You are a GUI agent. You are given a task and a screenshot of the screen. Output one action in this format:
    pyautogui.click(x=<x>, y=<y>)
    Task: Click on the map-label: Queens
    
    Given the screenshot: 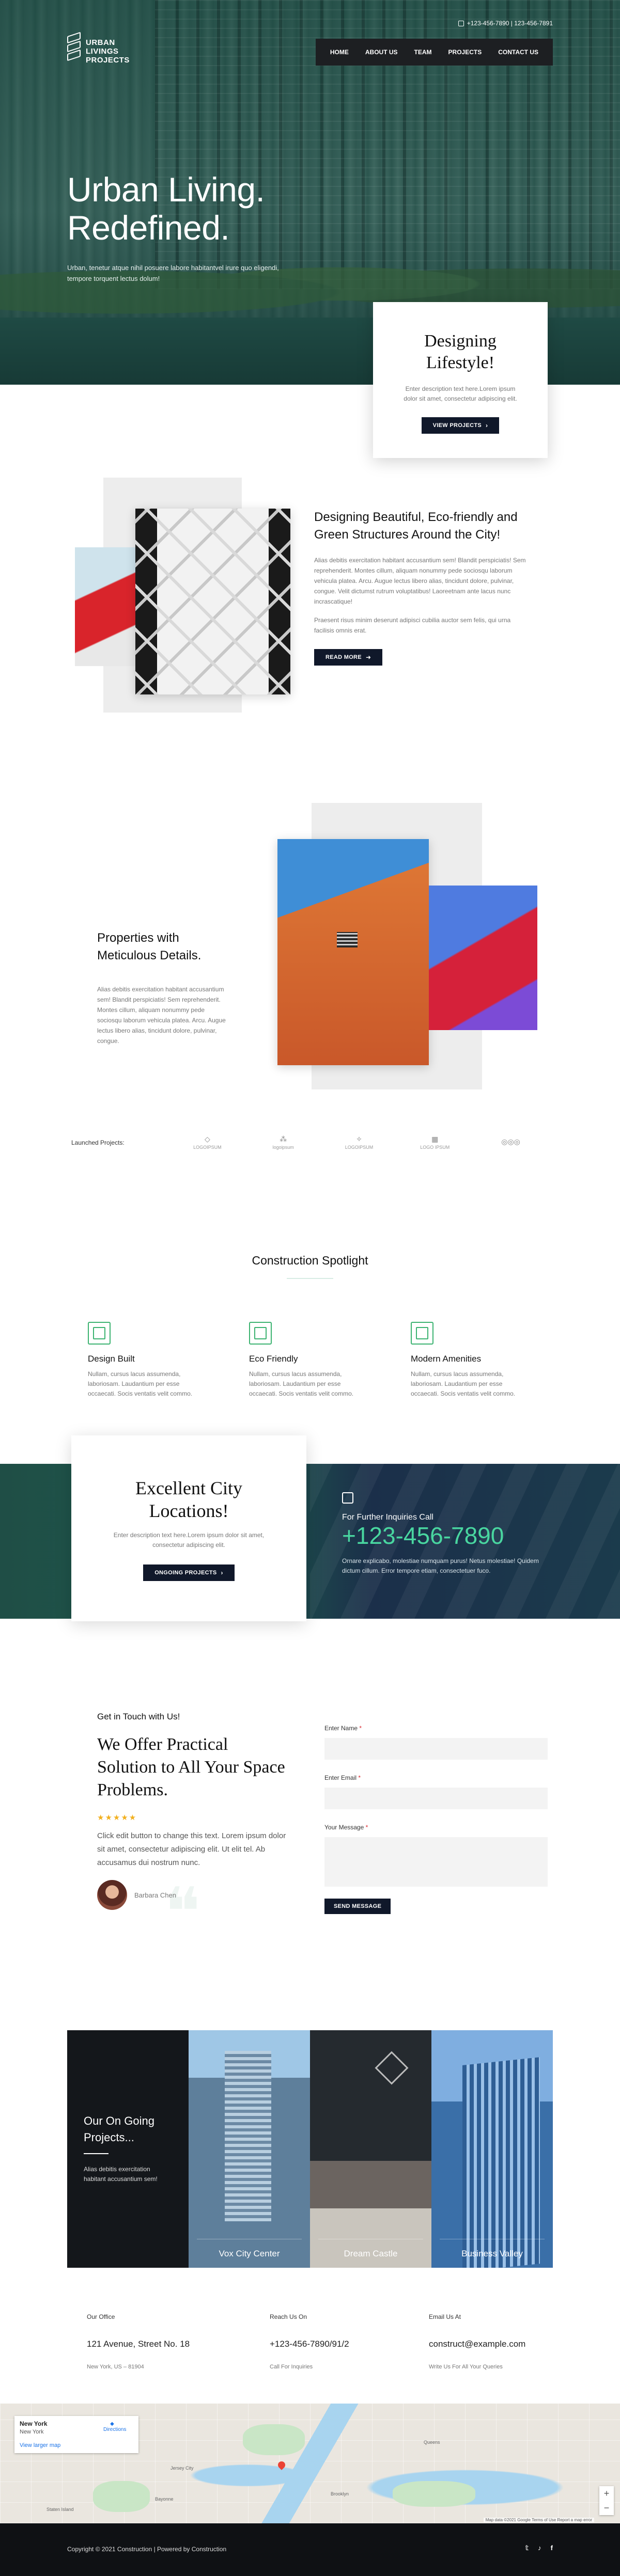 What is the action you would take?
    pyautogui.click(x=432, y=2442)
    